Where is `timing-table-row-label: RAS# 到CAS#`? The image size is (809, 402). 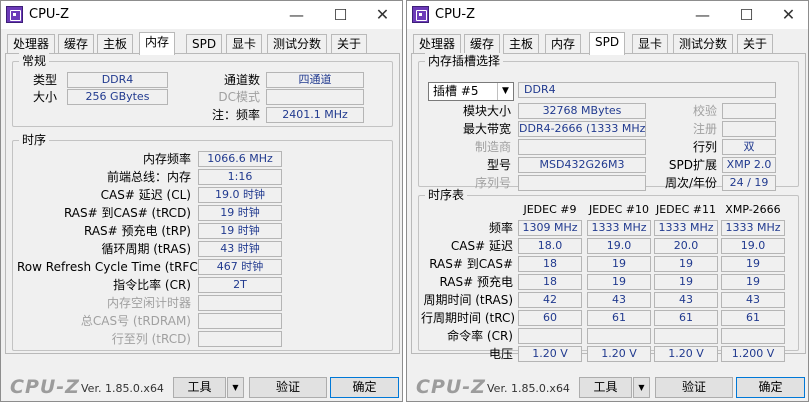 timing-table-row-label: RAS# 到CAS# is located at coordinates (471, 264).